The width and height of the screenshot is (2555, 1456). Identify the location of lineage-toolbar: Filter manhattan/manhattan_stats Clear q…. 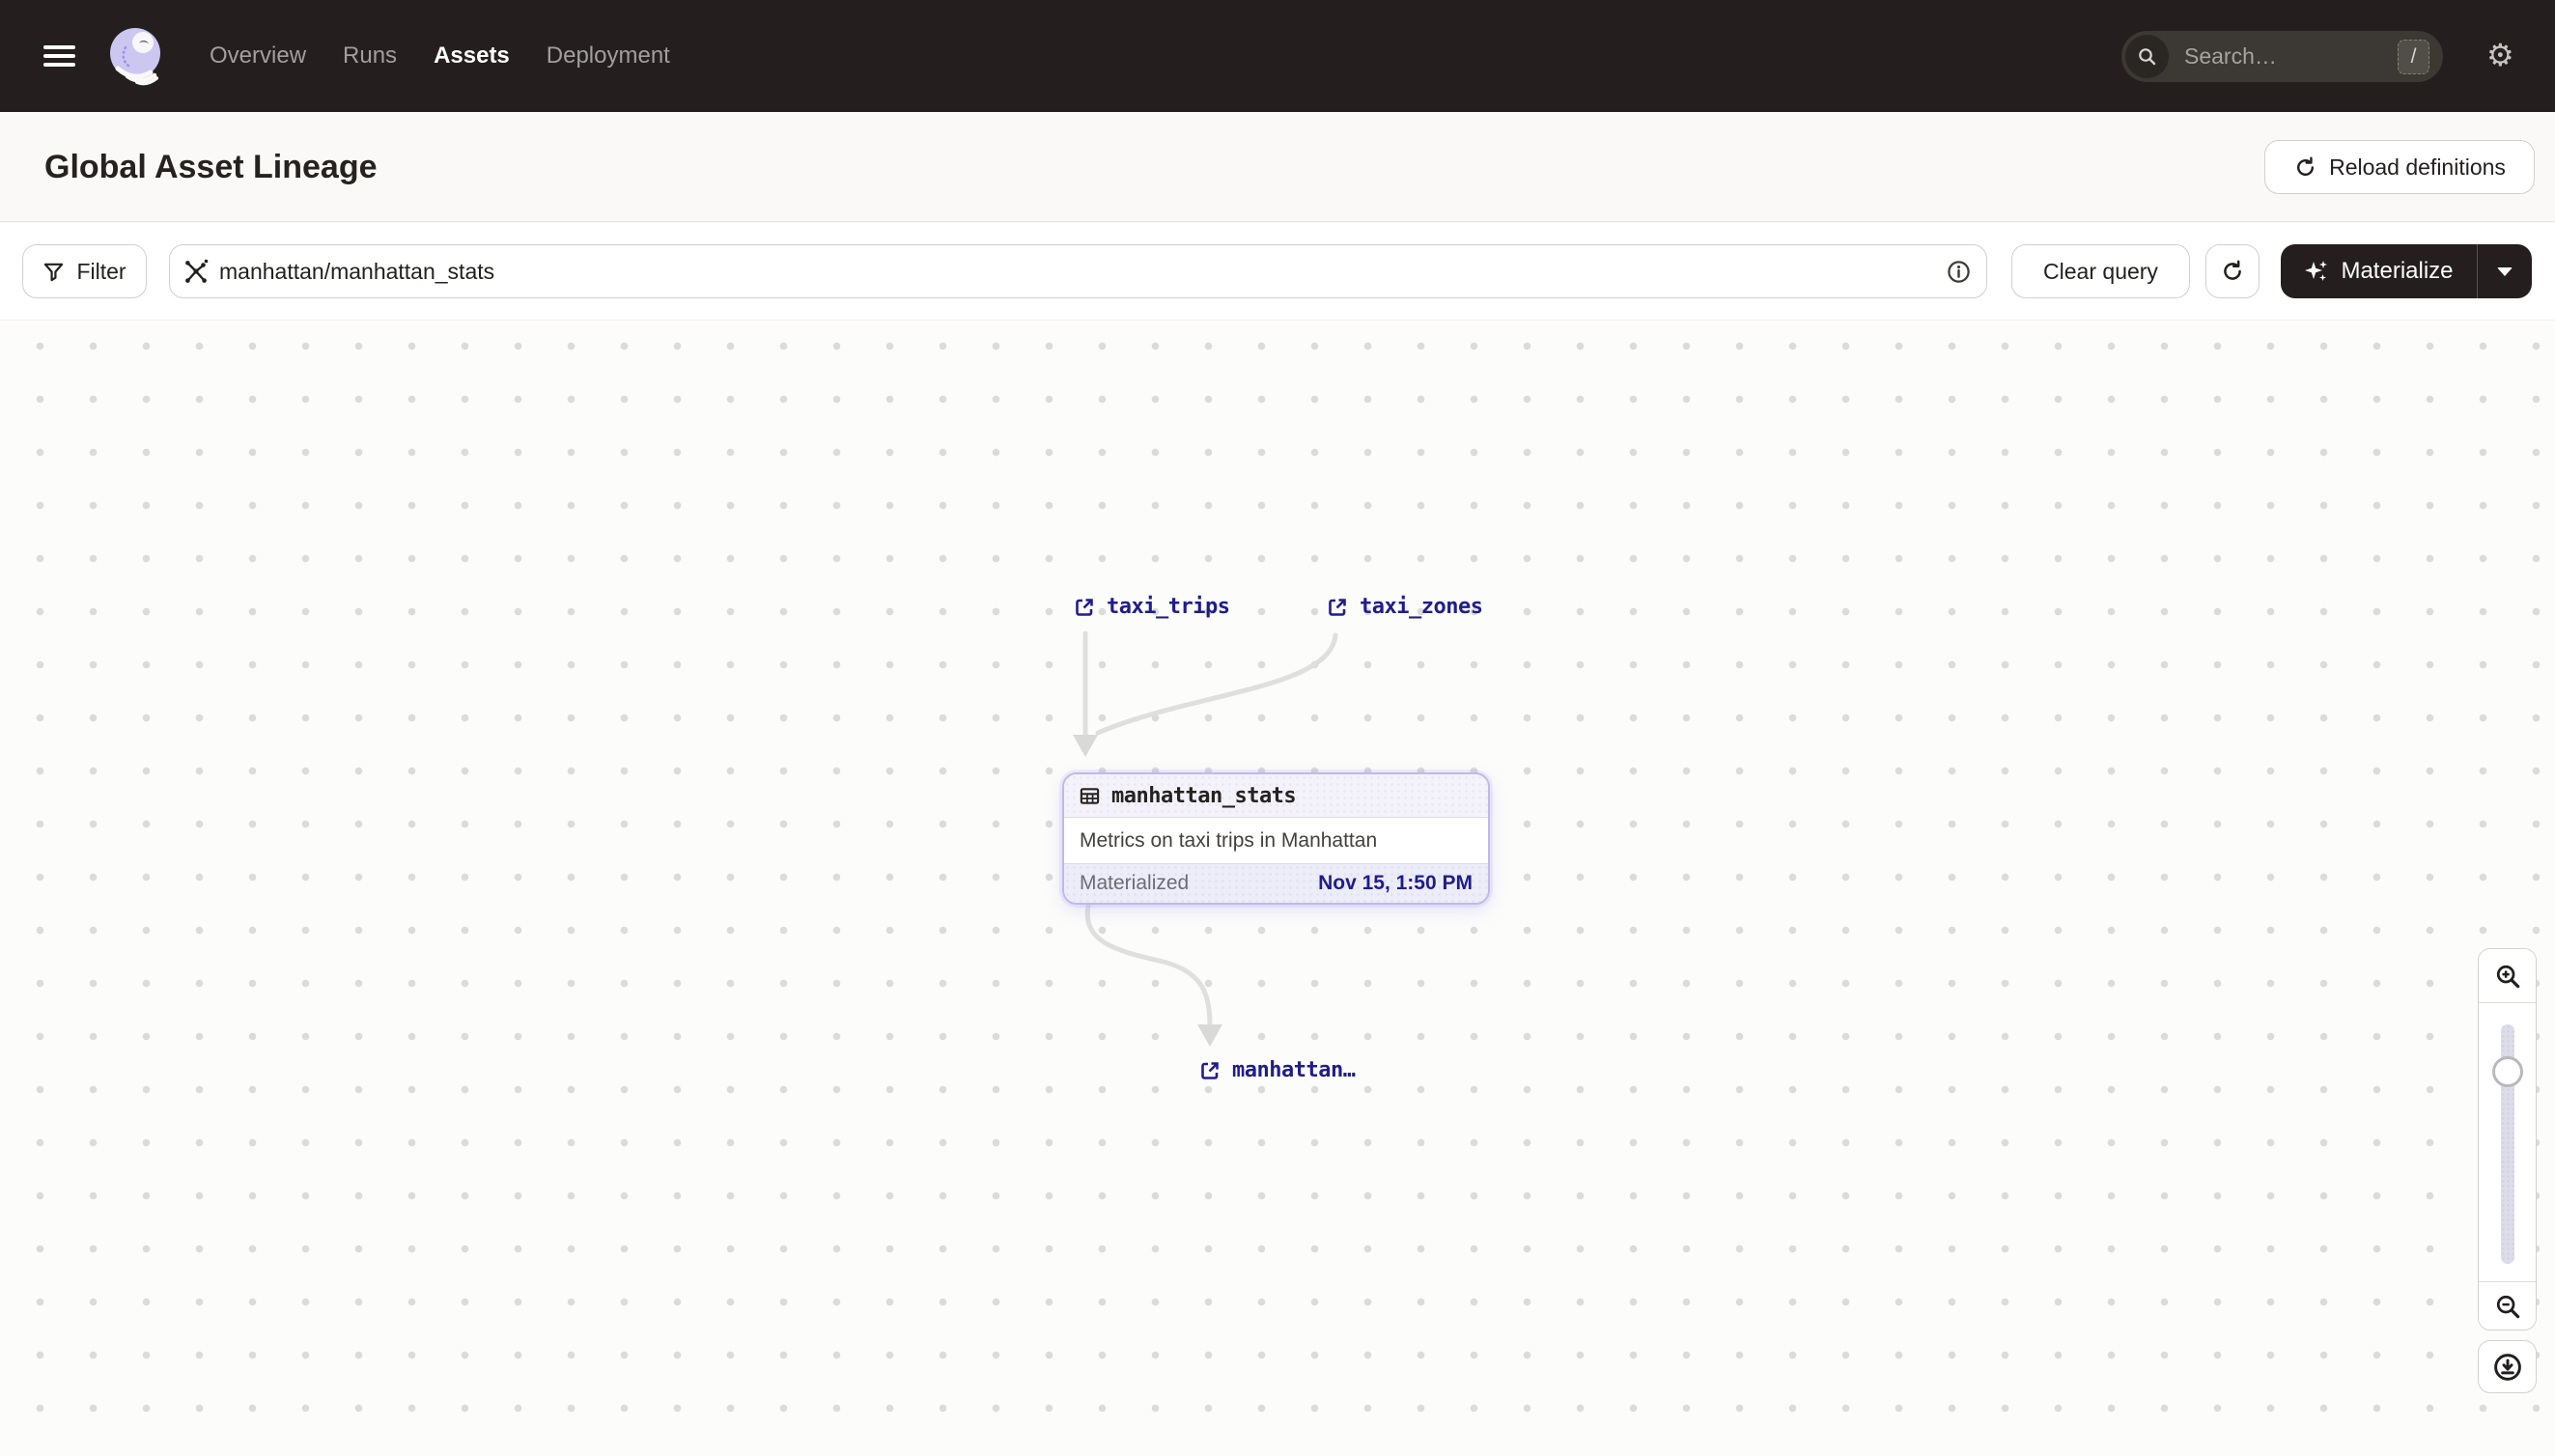
(1277, 272).